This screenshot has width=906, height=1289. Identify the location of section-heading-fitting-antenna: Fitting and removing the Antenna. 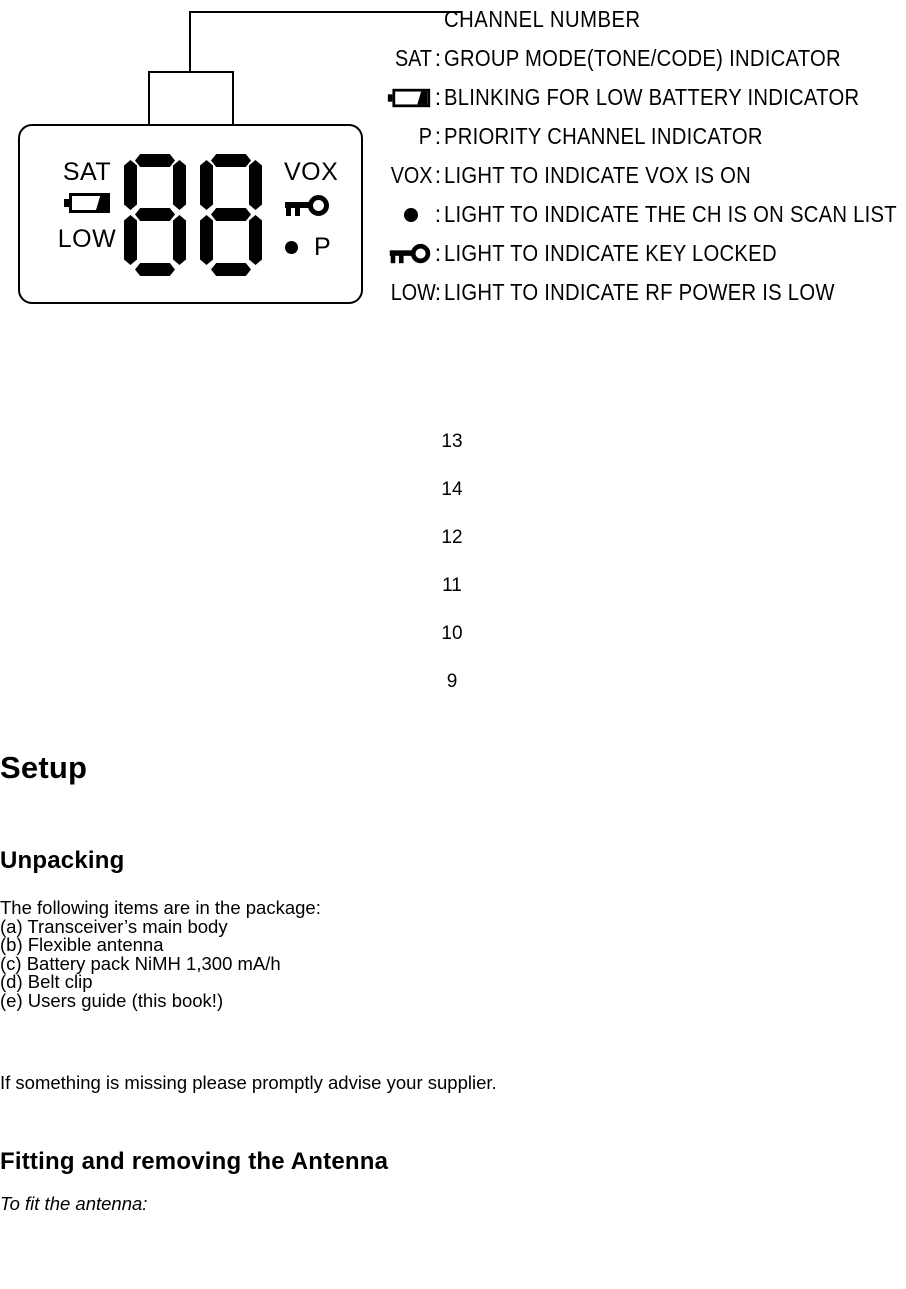
(194, 1161).